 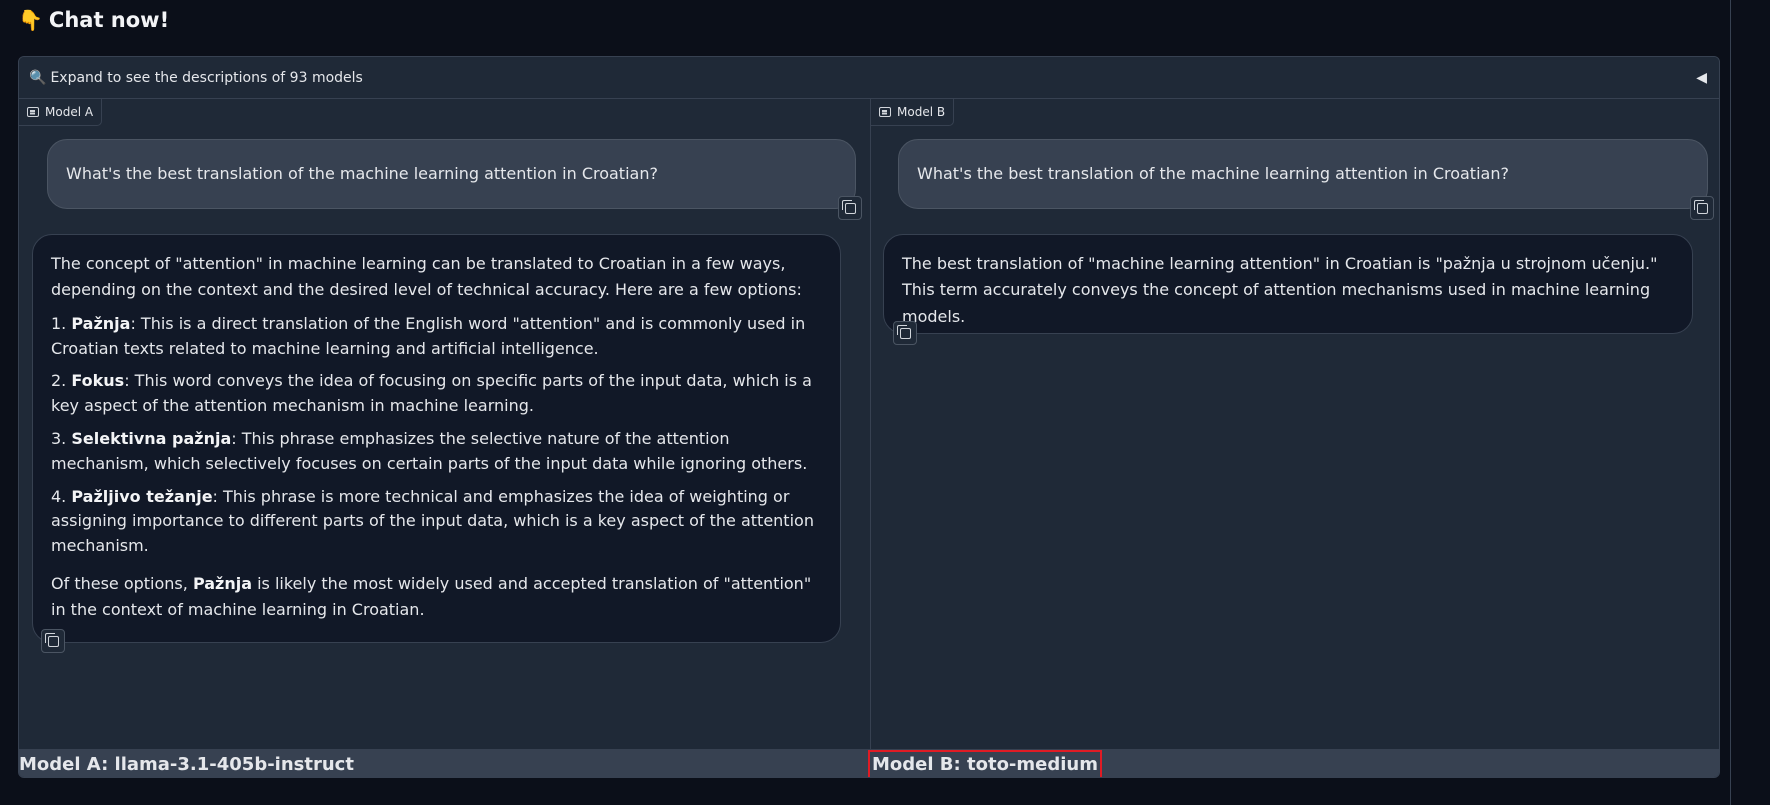 I want to click on chatbot-label-a: Model A, so click(x=61, y=112).